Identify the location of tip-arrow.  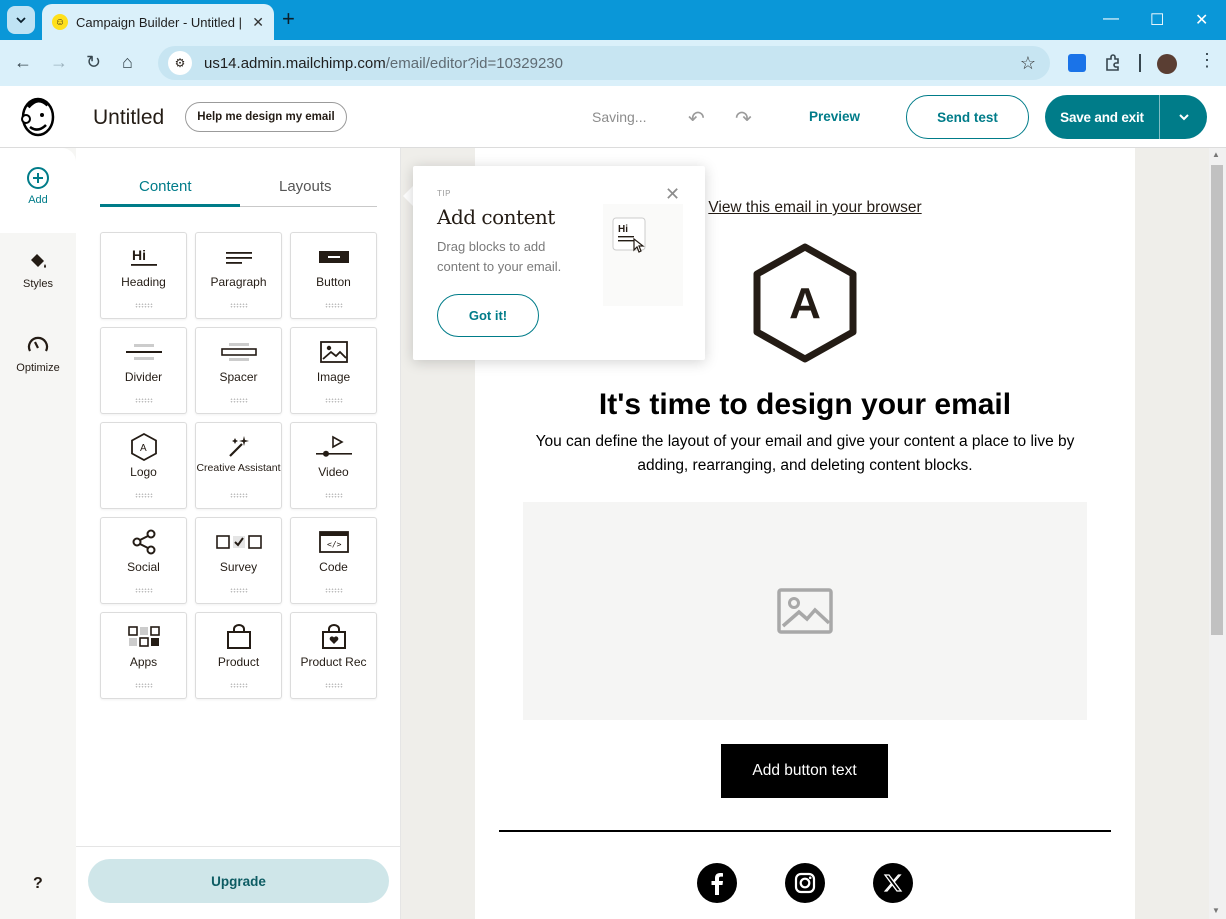
(408, 196).